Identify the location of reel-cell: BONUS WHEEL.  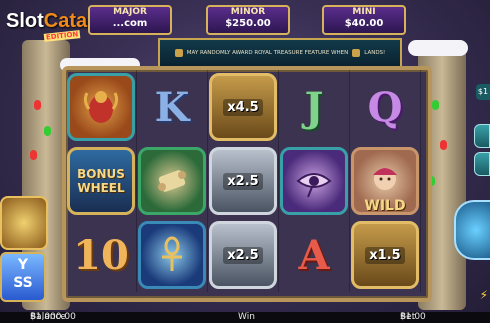
(101, 181).